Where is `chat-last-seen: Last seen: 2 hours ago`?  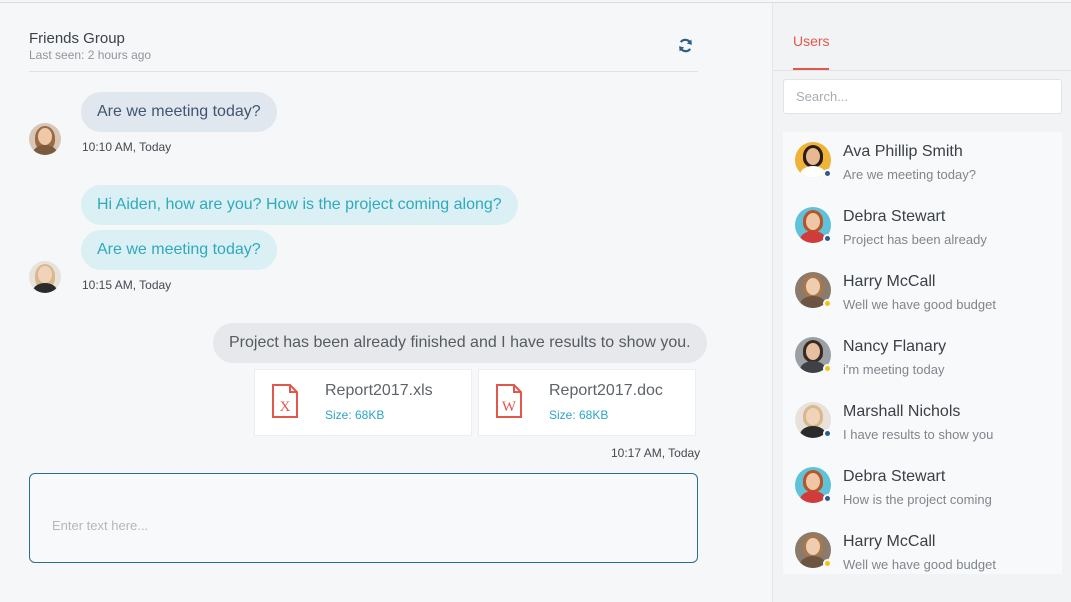 chat-last-seen: Last seen: 2 hours ago is located at coordinates (90, 55).